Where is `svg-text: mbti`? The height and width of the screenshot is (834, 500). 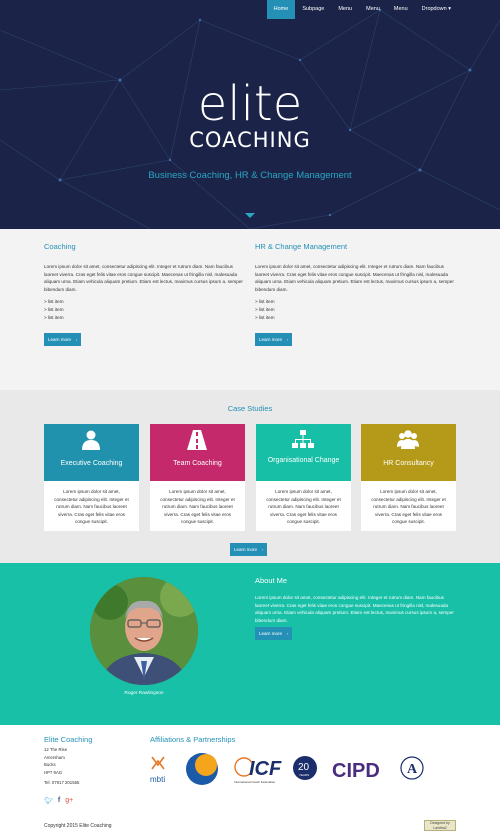
svg-text: mbti is located at coordinates (157, 779).